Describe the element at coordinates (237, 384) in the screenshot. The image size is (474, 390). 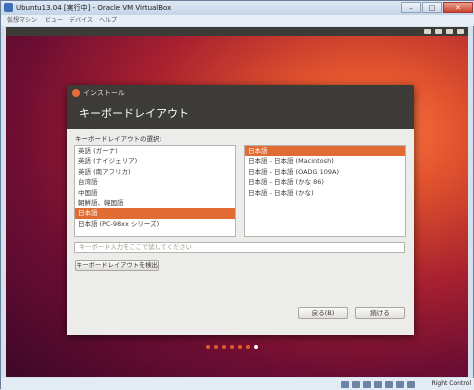
I see `status-bar: Right Control` at that location.